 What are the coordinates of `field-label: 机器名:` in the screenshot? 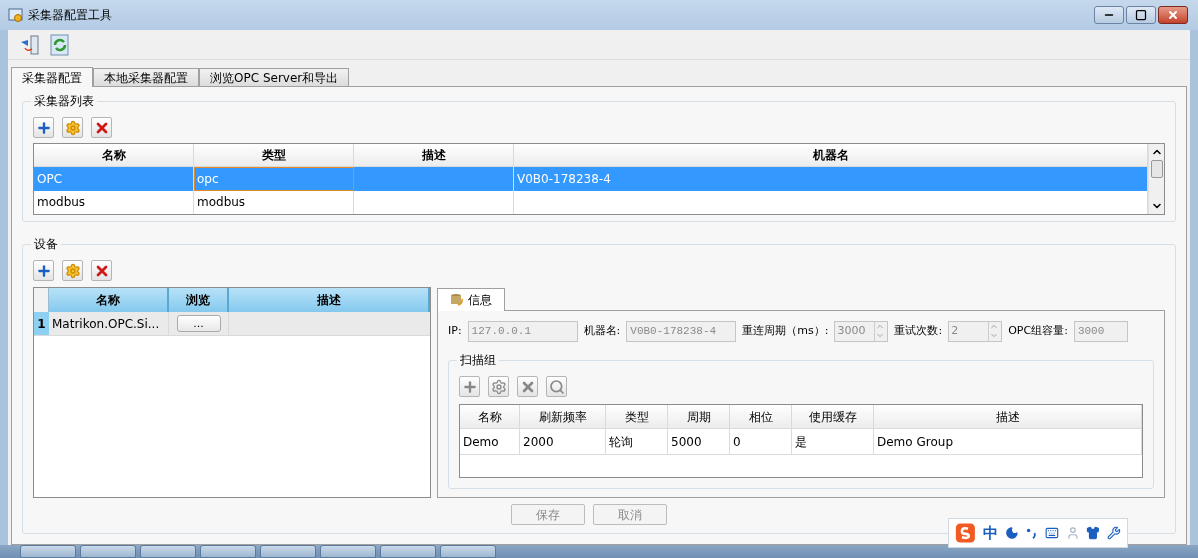 It's located at (602, 331).